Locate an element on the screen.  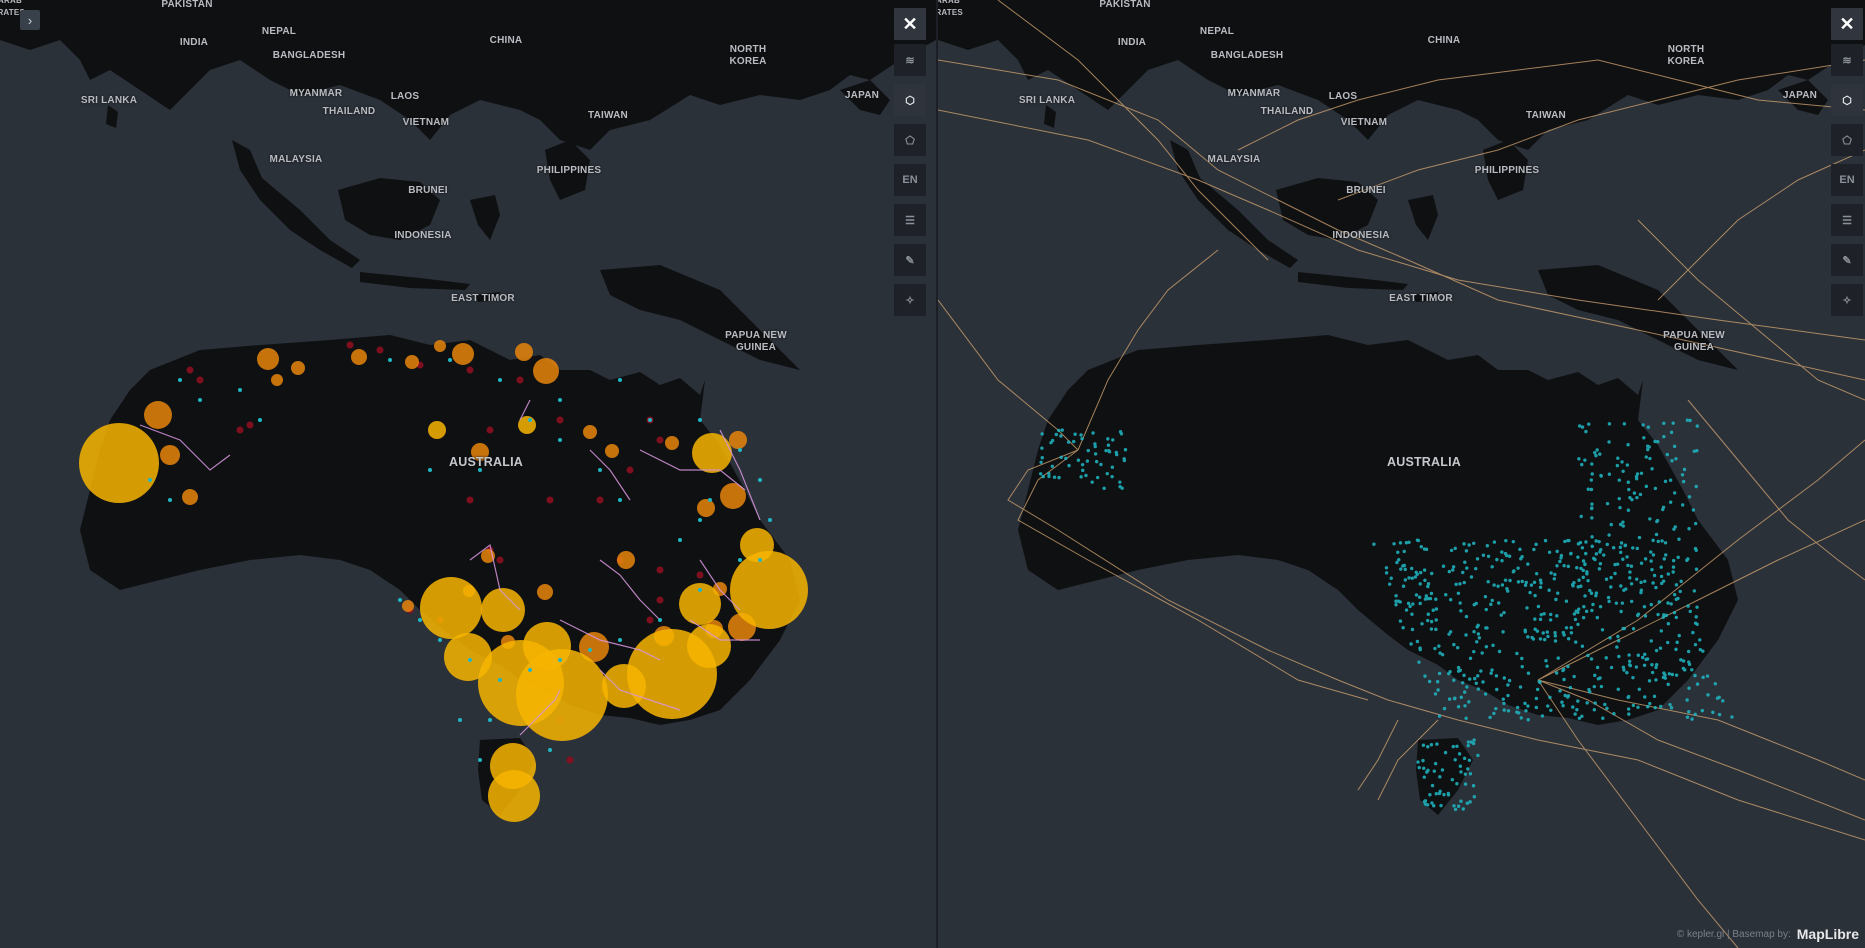
country-label-japan: JAPAN is located at coordinates (862, 95).